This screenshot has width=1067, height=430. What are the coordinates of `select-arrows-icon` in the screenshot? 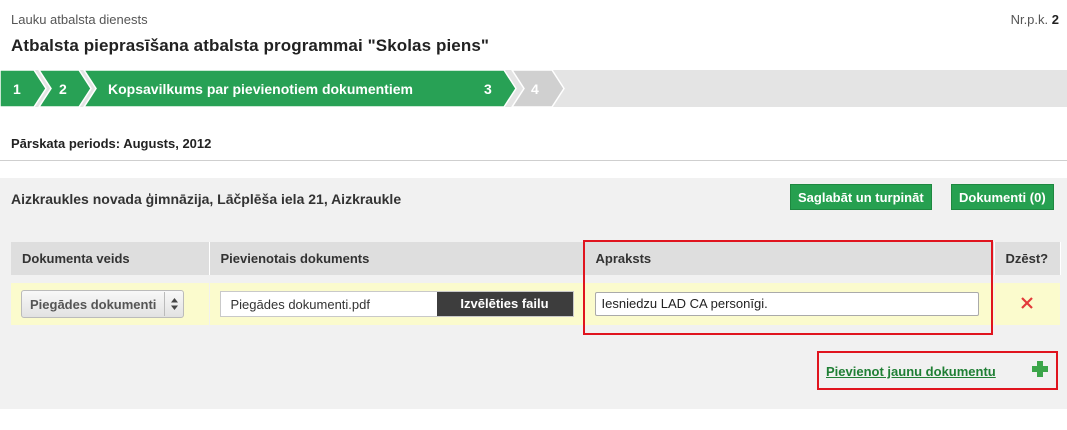 It's located at (173, 304).